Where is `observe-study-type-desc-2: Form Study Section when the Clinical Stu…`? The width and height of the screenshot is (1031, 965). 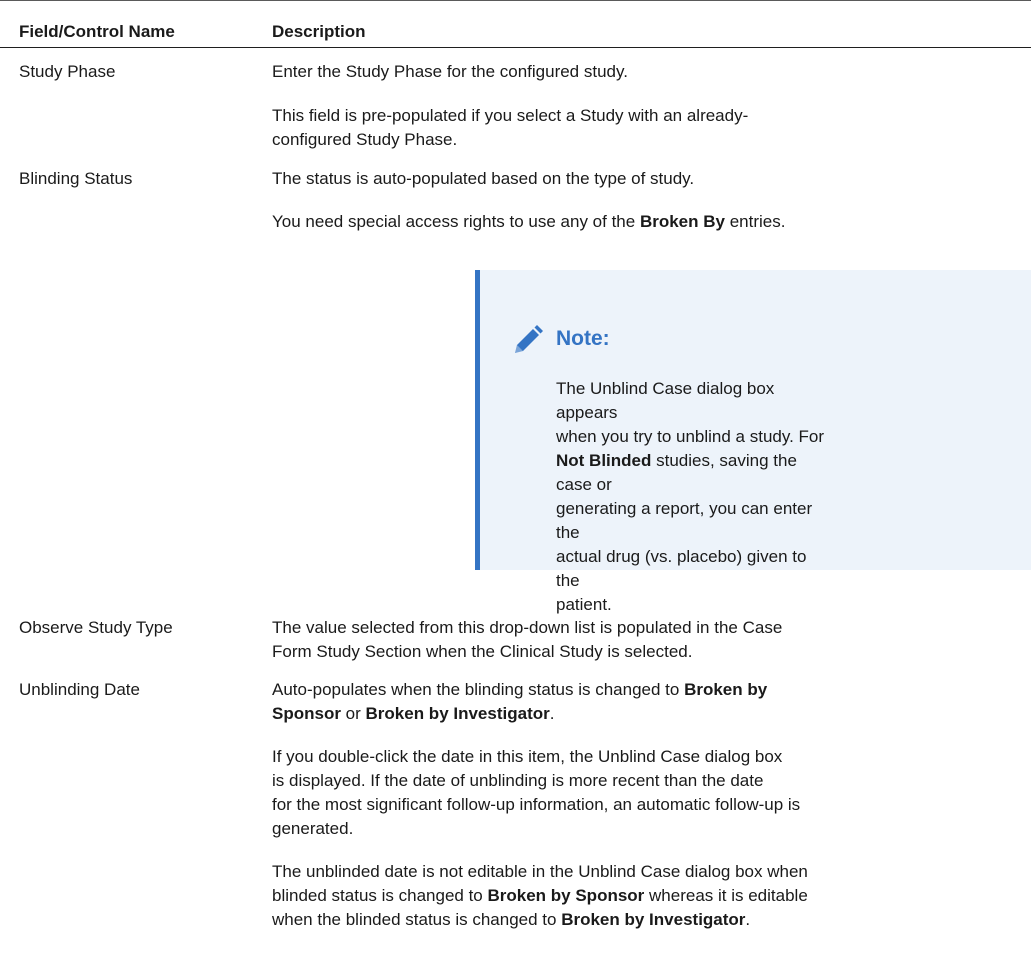 observe-study-type-desc-2: Form Study Section when the Clinical Stu… is located at coordinates (482, 651).